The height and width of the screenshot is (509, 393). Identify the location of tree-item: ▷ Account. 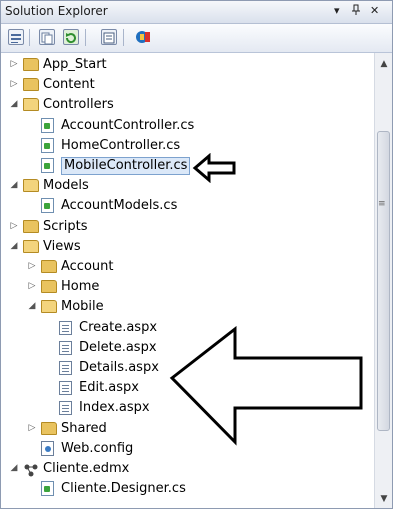
(187, 267).